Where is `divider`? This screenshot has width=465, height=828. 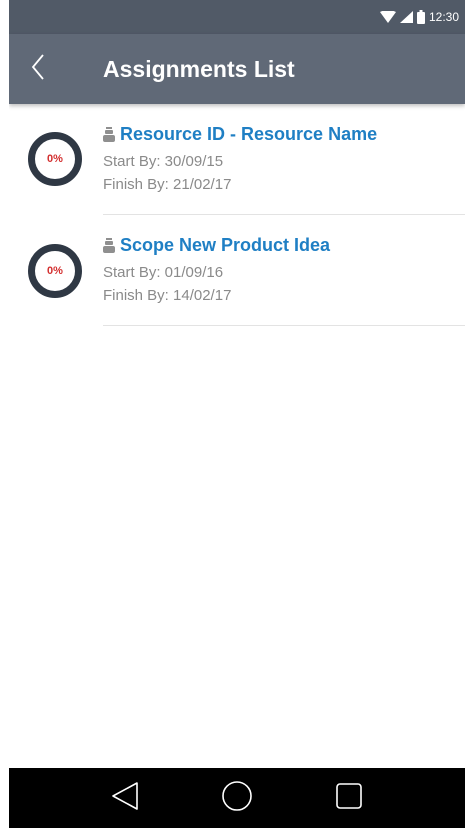
divider is located at coordinates (284, 325).